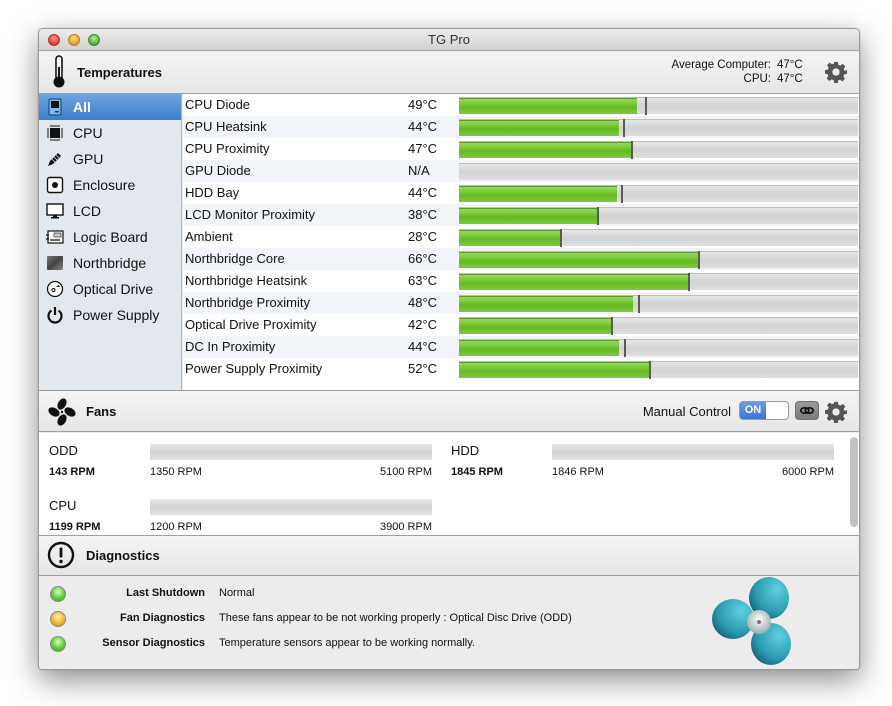 This screenshot has height=706, width=892. I want to click on fan-odd: ODD 143 RPM 1350 RPM 5100 RPM, so click(235, 462).